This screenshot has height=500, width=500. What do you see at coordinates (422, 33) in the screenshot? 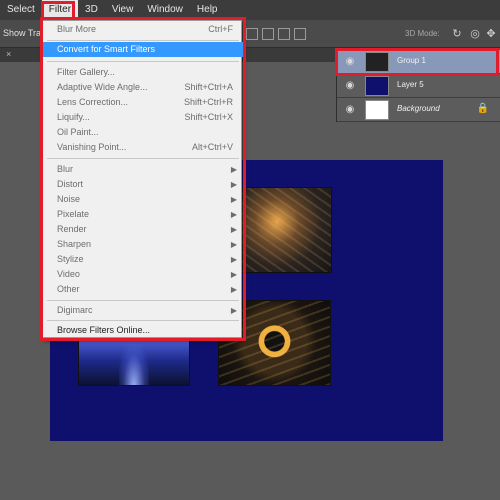
I see `3d-mode-label: 3D Mode:` at bounding box center [422, 33].